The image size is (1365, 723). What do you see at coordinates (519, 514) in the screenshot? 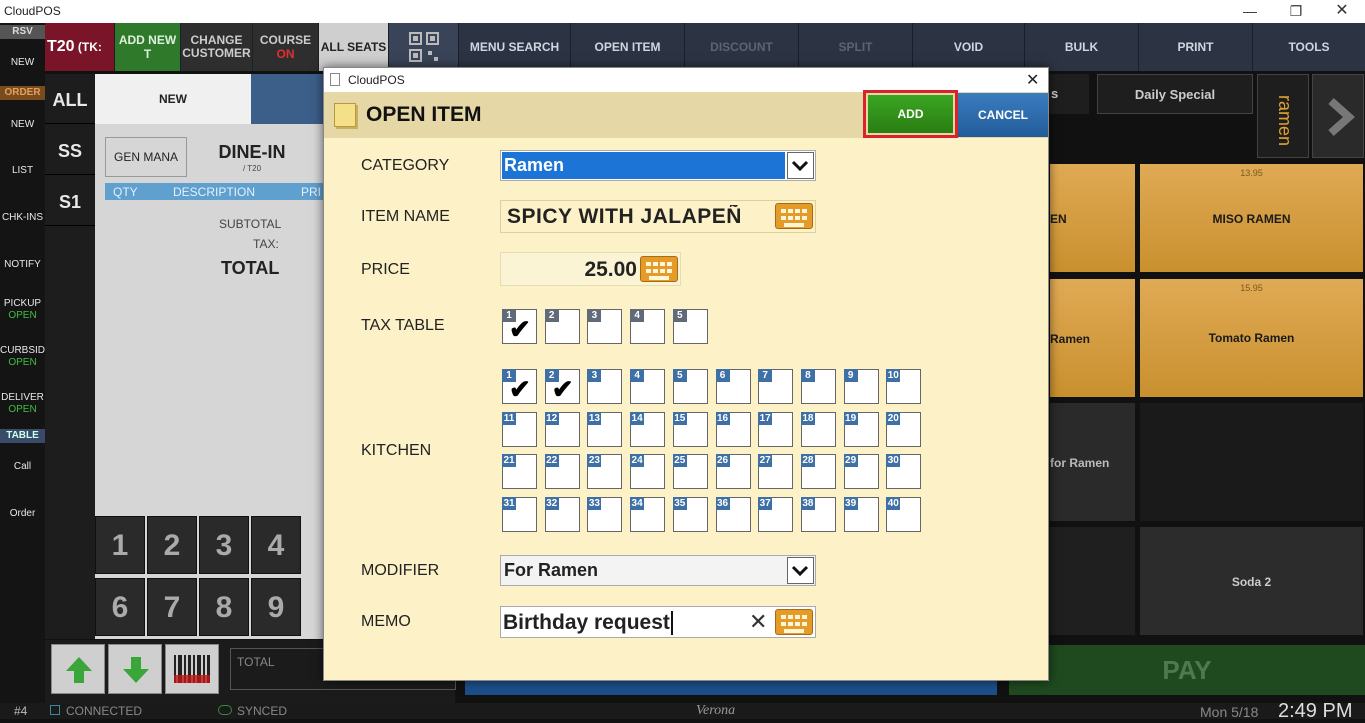
I see `kitchen-checkbox: 31` at bounding box center [519, 514].